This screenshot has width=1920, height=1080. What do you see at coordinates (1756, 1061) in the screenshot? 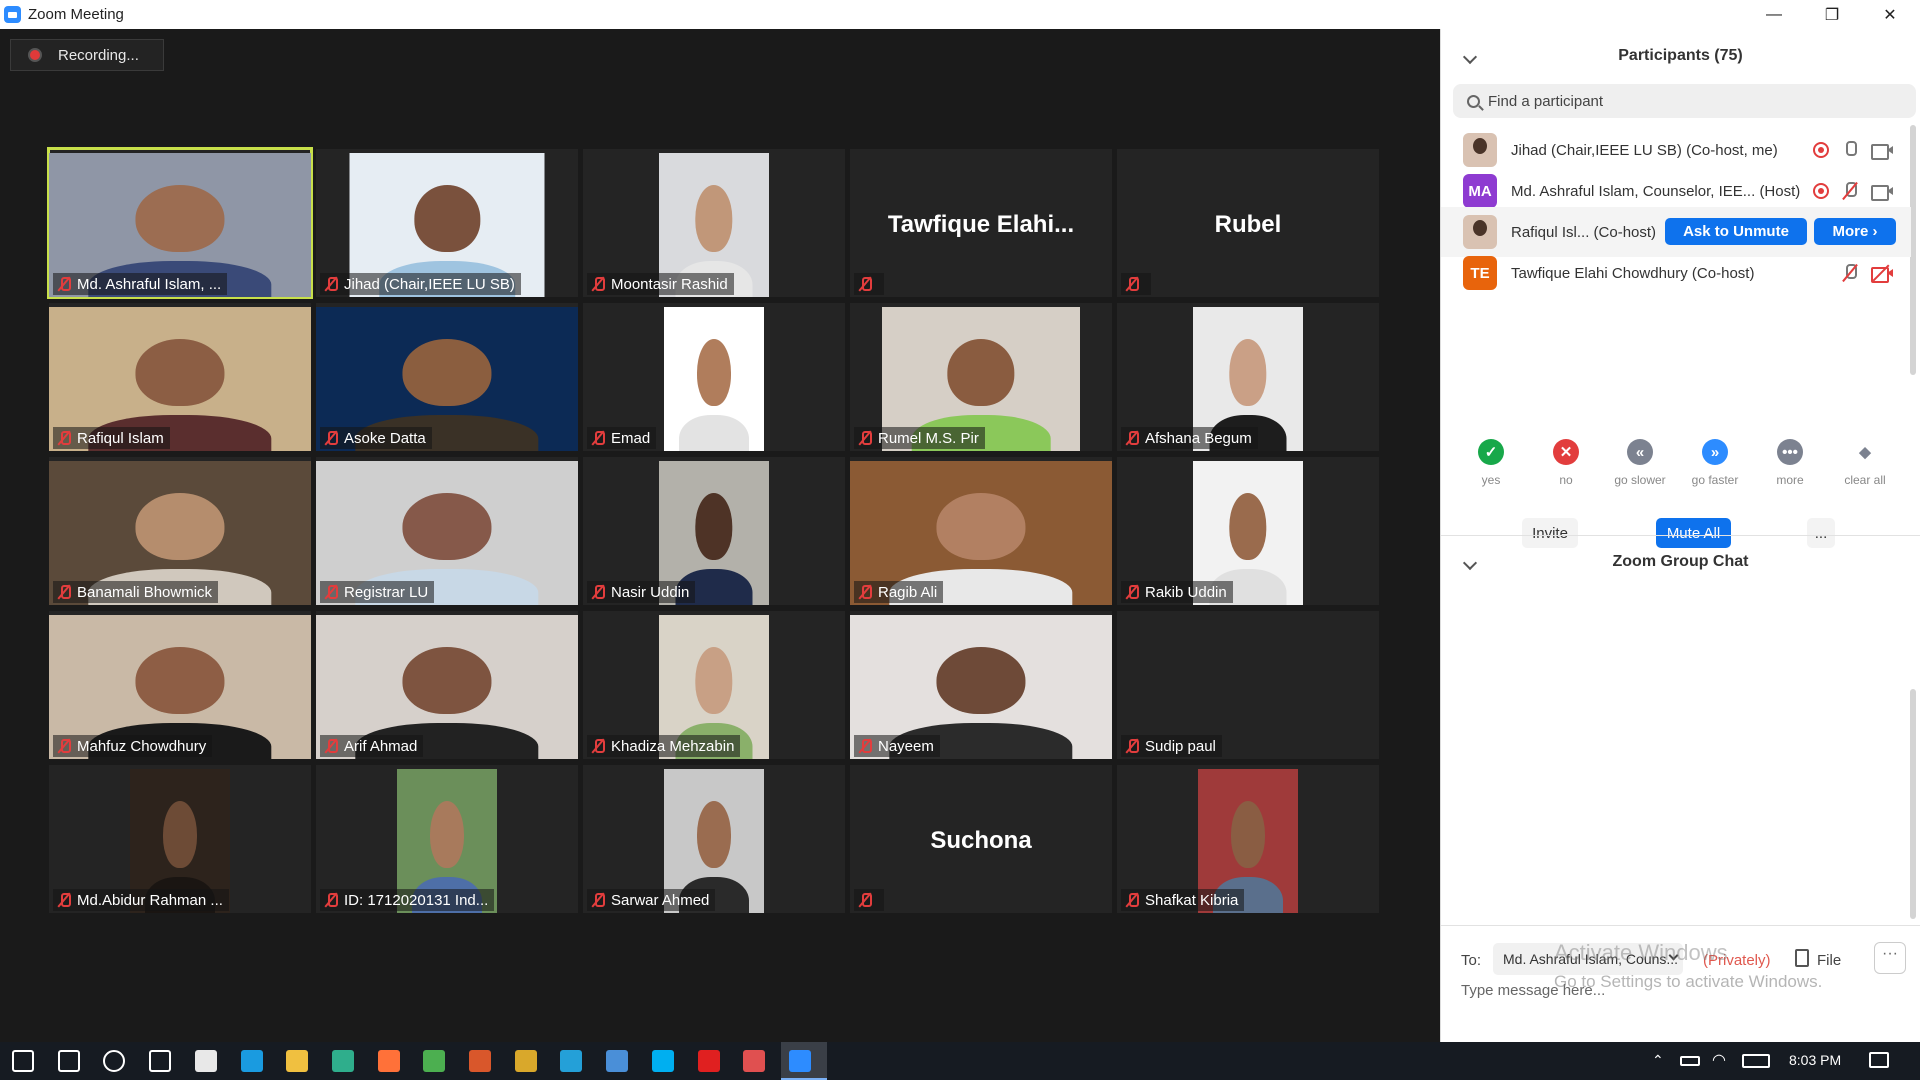
I see `keyboard-icon` at bounding box center [1756, 1061].